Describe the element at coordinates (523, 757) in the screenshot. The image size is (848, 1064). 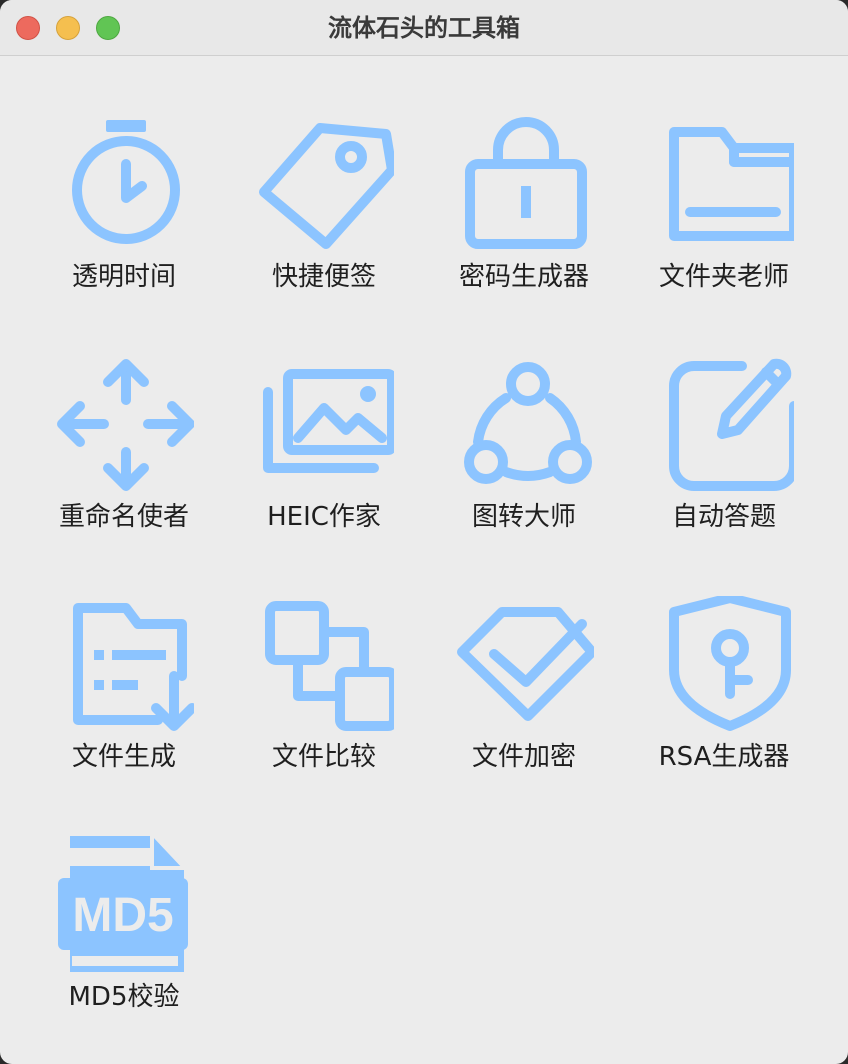
I see `tool-label: 文件加密` at that location.